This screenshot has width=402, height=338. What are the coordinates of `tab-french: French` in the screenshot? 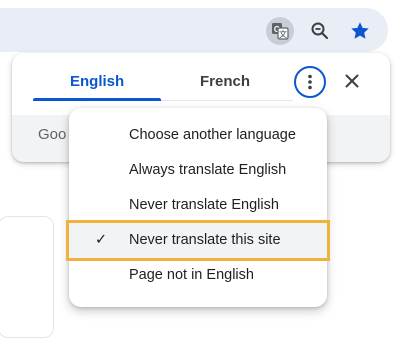 It's located at (225, 81).